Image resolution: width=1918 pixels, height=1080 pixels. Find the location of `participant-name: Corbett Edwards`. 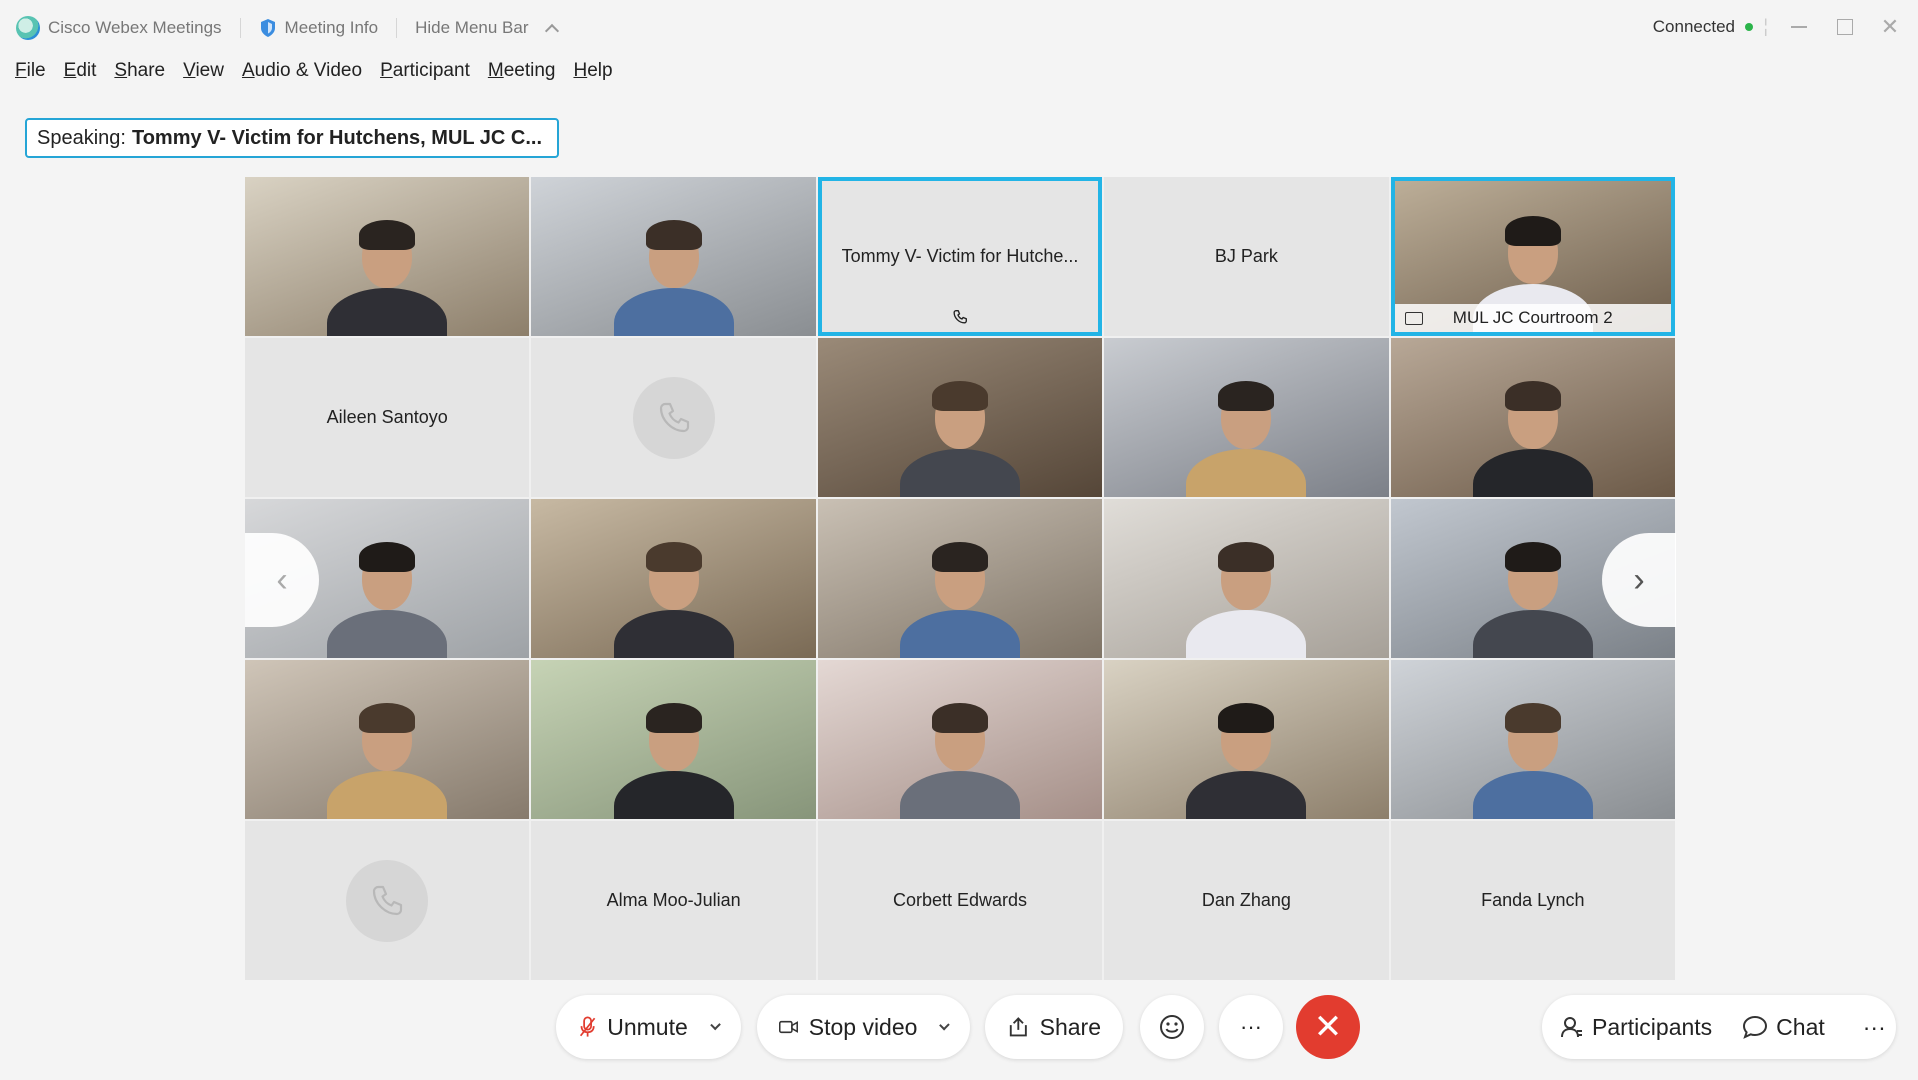

participant-name: Corbett Edwards is located at coordinates (960, 900).